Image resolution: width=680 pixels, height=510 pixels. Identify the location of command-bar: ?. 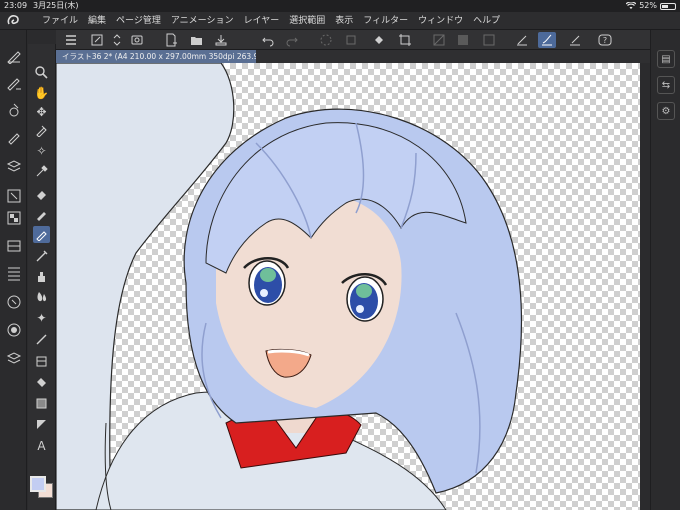
(353, 40).